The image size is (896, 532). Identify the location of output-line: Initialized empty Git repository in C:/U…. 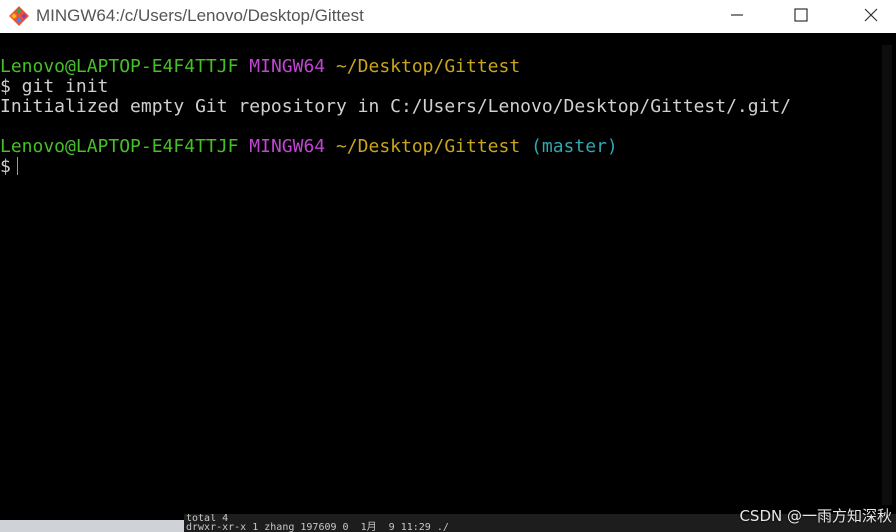
(396, 106).